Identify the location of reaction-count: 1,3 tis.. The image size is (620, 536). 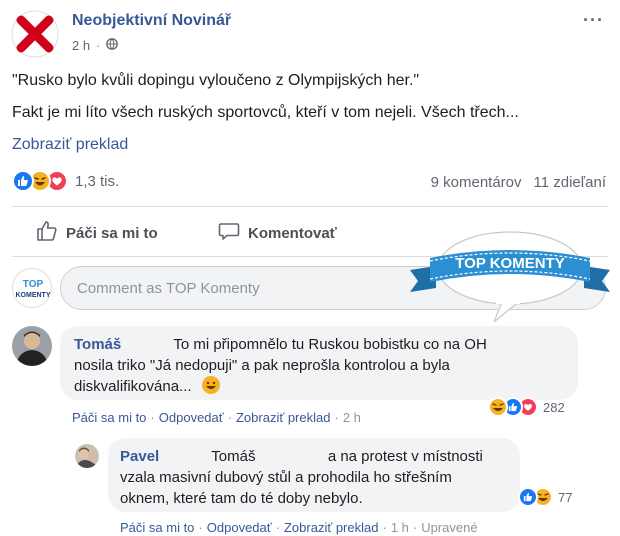
(97, 181).